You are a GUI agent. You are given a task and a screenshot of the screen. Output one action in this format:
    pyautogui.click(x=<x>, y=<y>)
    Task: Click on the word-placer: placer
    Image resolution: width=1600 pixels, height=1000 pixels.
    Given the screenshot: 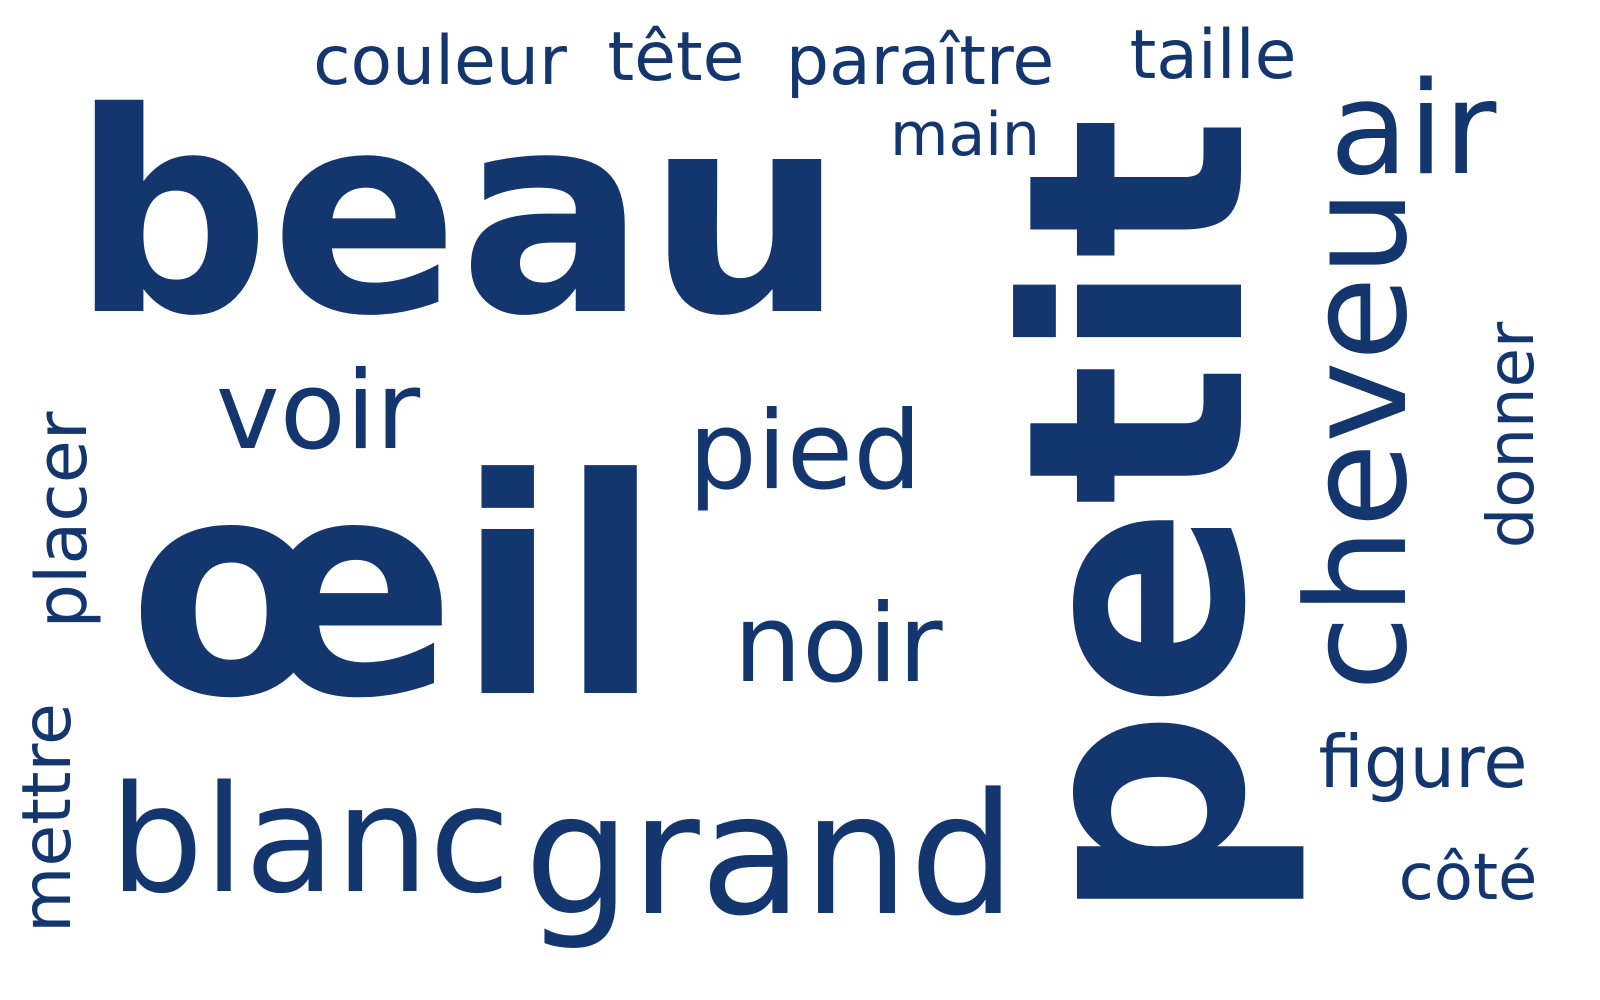 What is the action you would take?
    pyautogui.click(x=62, y=520)
    